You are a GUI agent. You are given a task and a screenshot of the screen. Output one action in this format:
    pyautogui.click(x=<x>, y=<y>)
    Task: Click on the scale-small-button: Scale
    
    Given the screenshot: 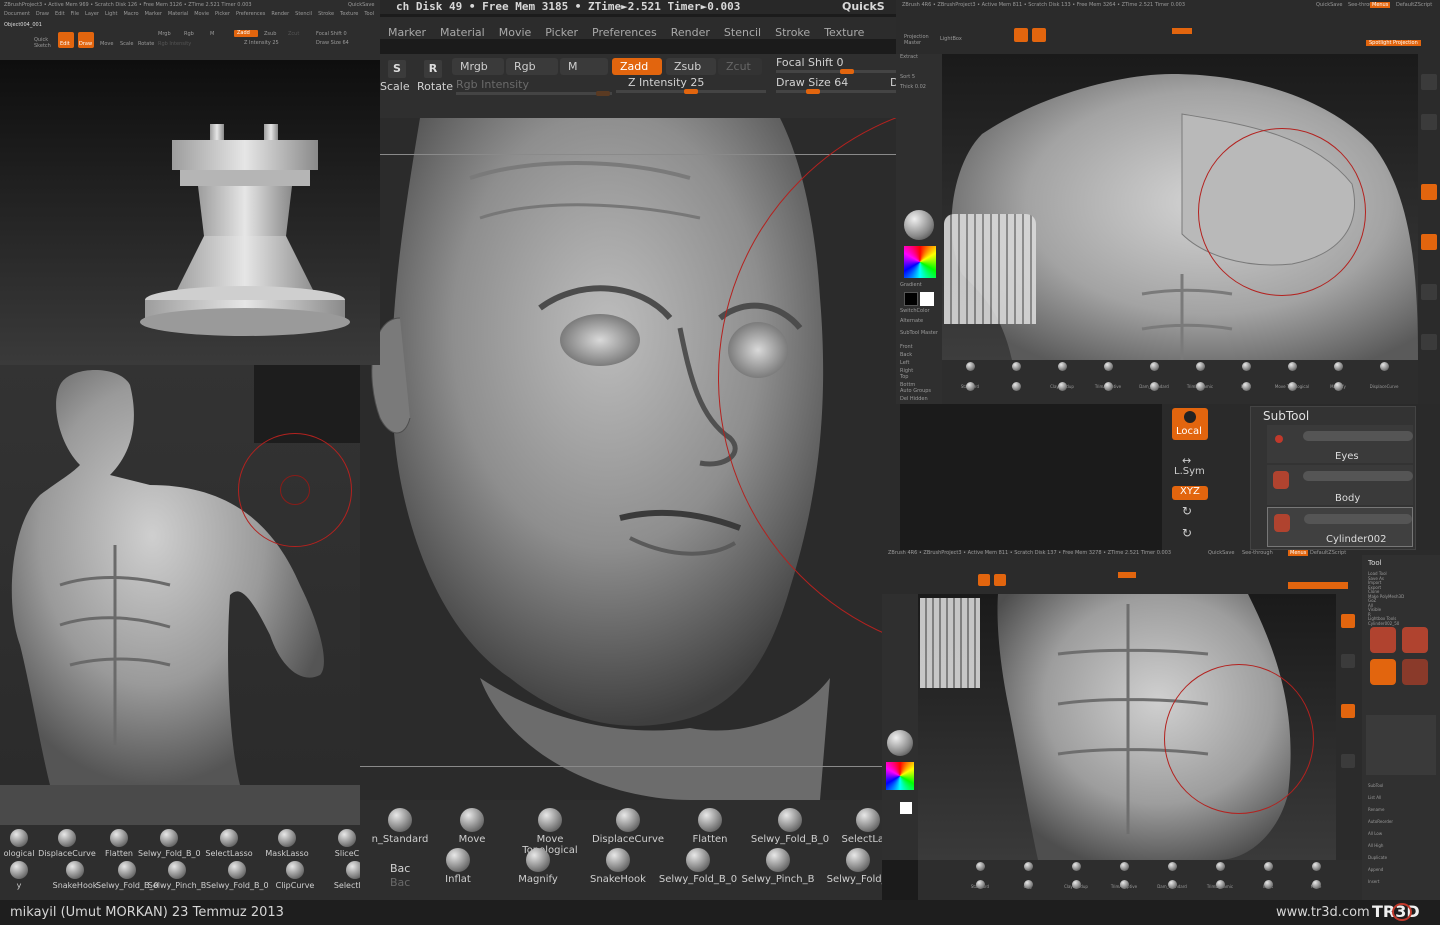 What is the action you would take?
    pyautogui.click(x=126, y=44)
    